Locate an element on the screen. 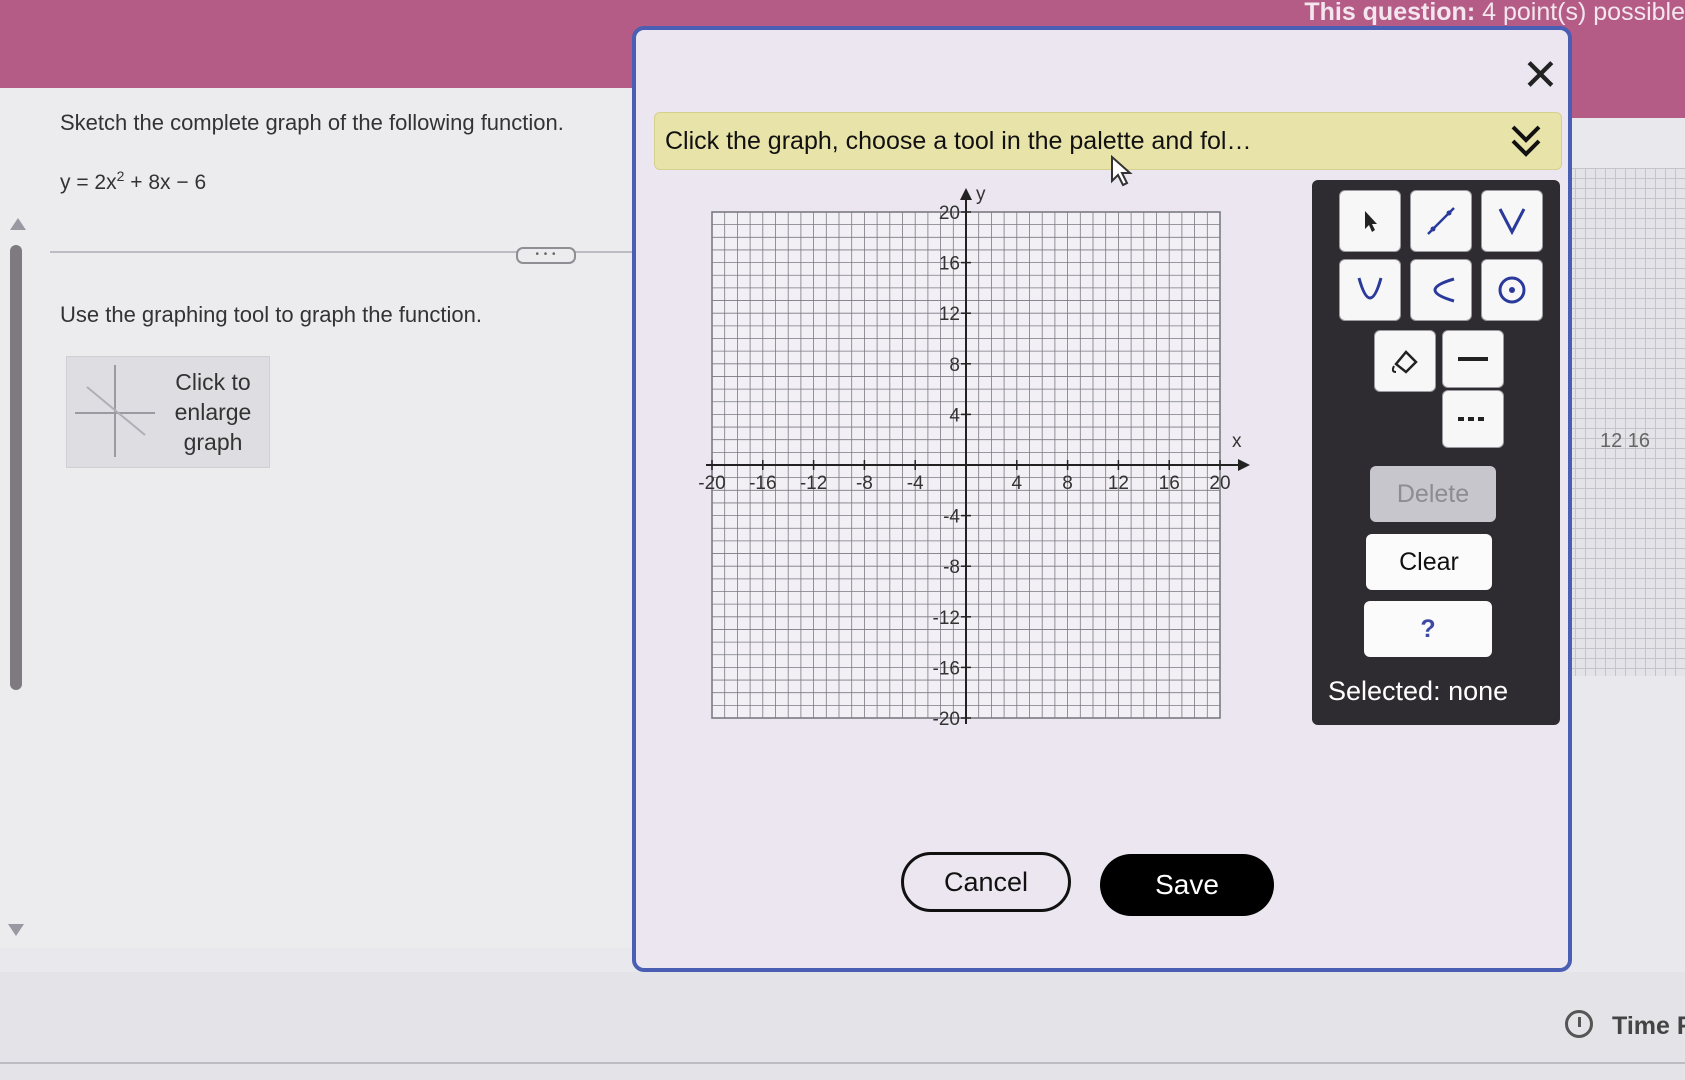 Image resolution: width=1685 pixels, height=1080 pixels. help-button: ? is located at coordinates (1428, 629).